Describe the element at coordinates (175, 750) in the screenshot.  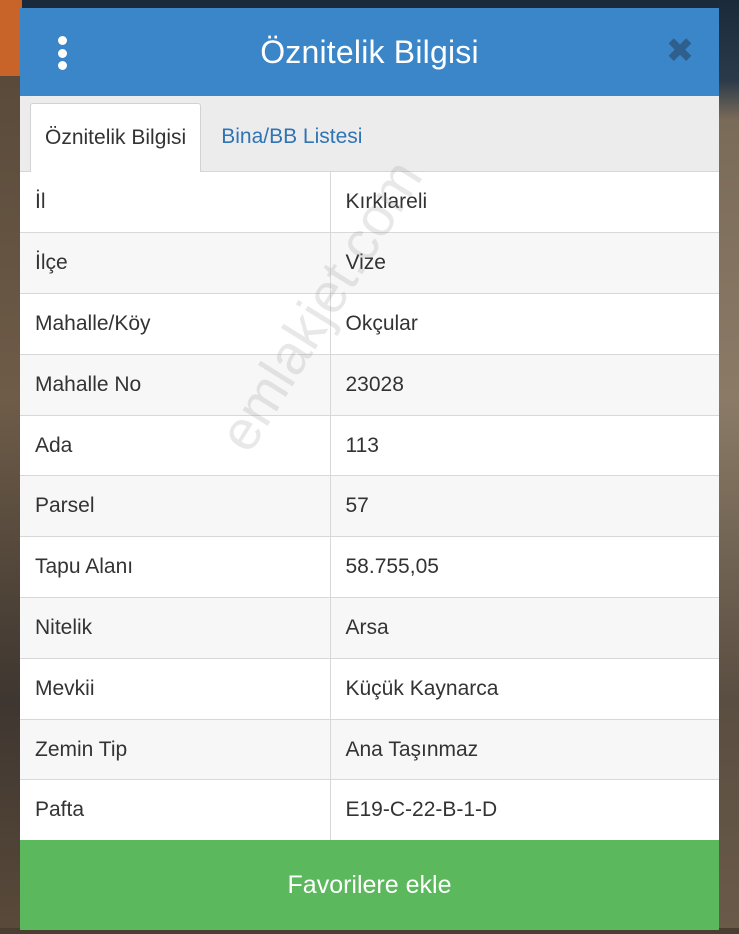
I see `attribute-key: Zemin Tip` at that location.